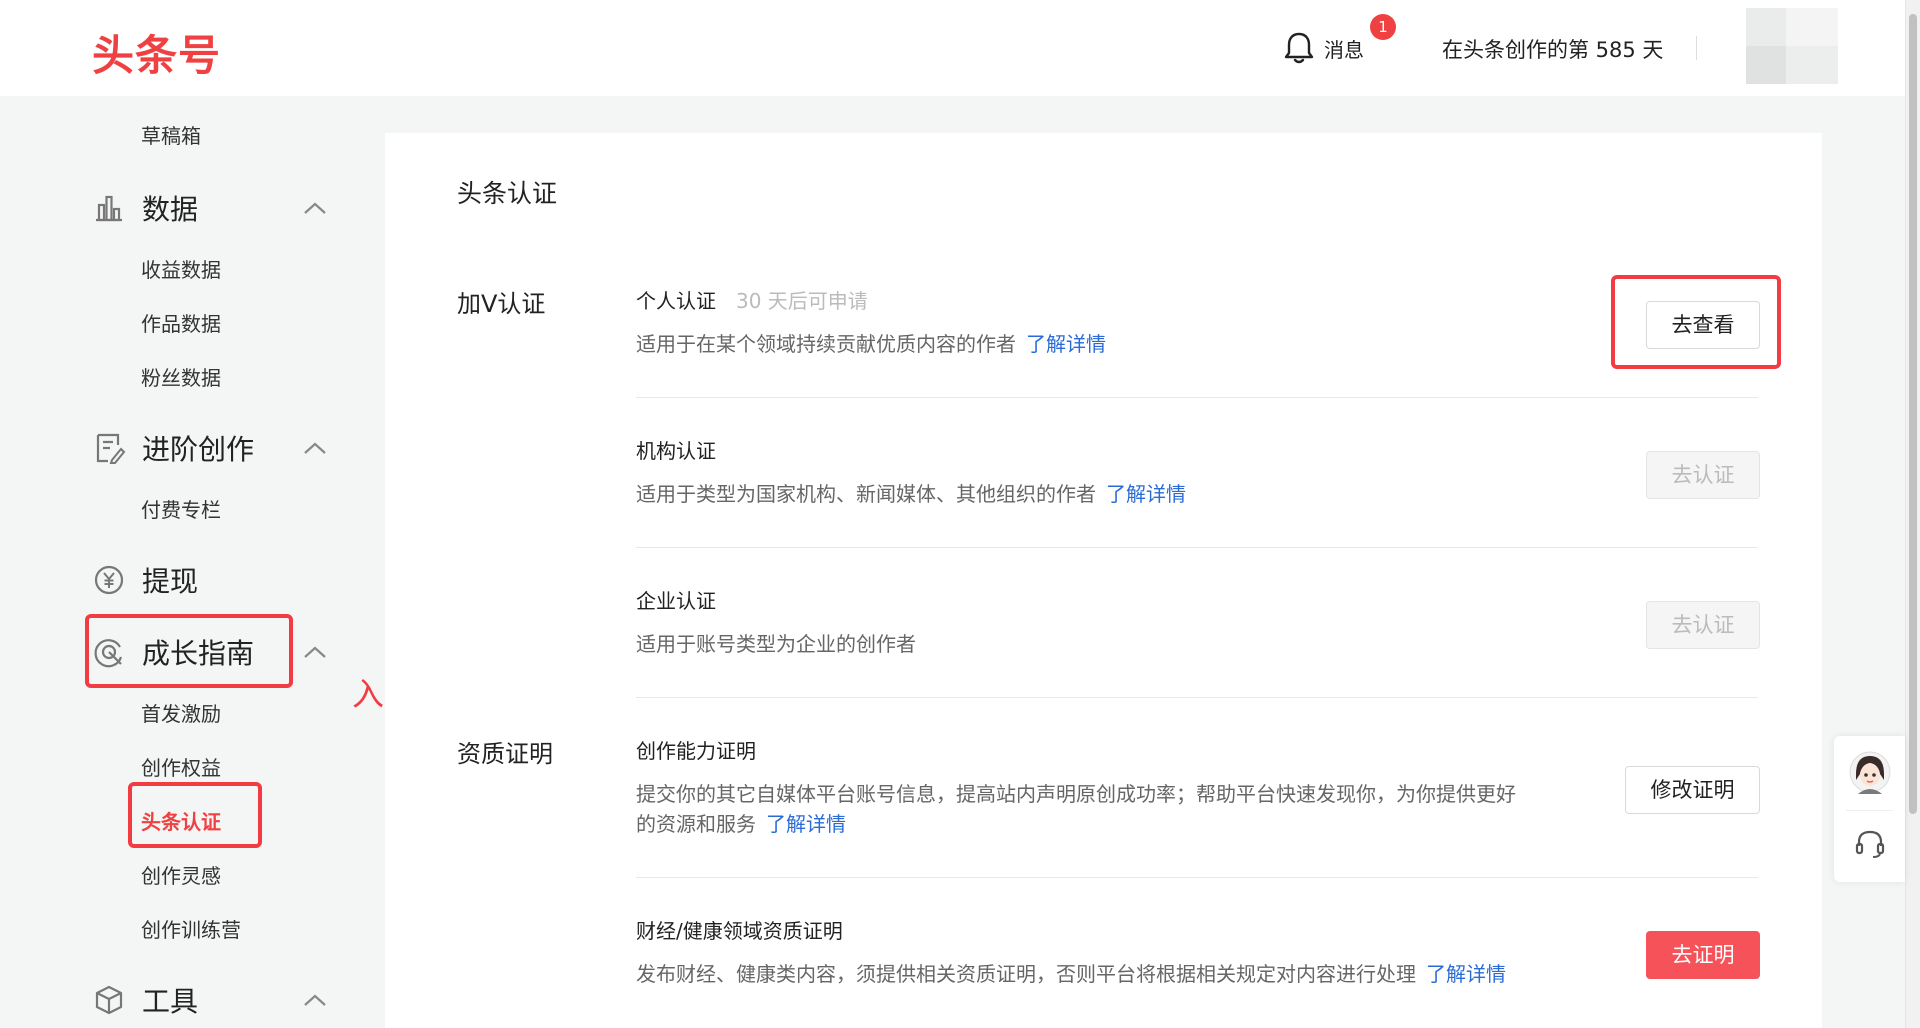  I want to click on item-title: 个人认证, so click(676, 301).